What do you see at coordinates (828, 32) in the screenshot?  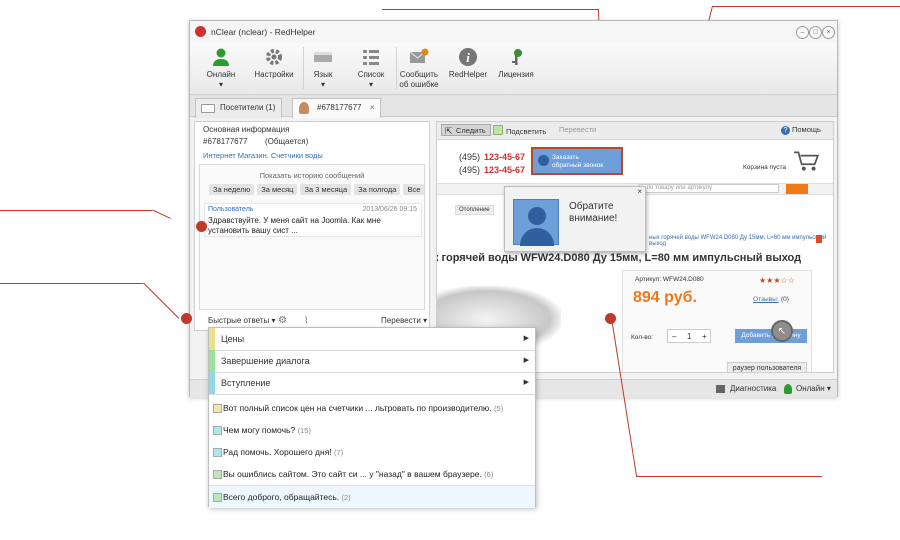 I see `close-button: ×` at bounding box center [828, 32].